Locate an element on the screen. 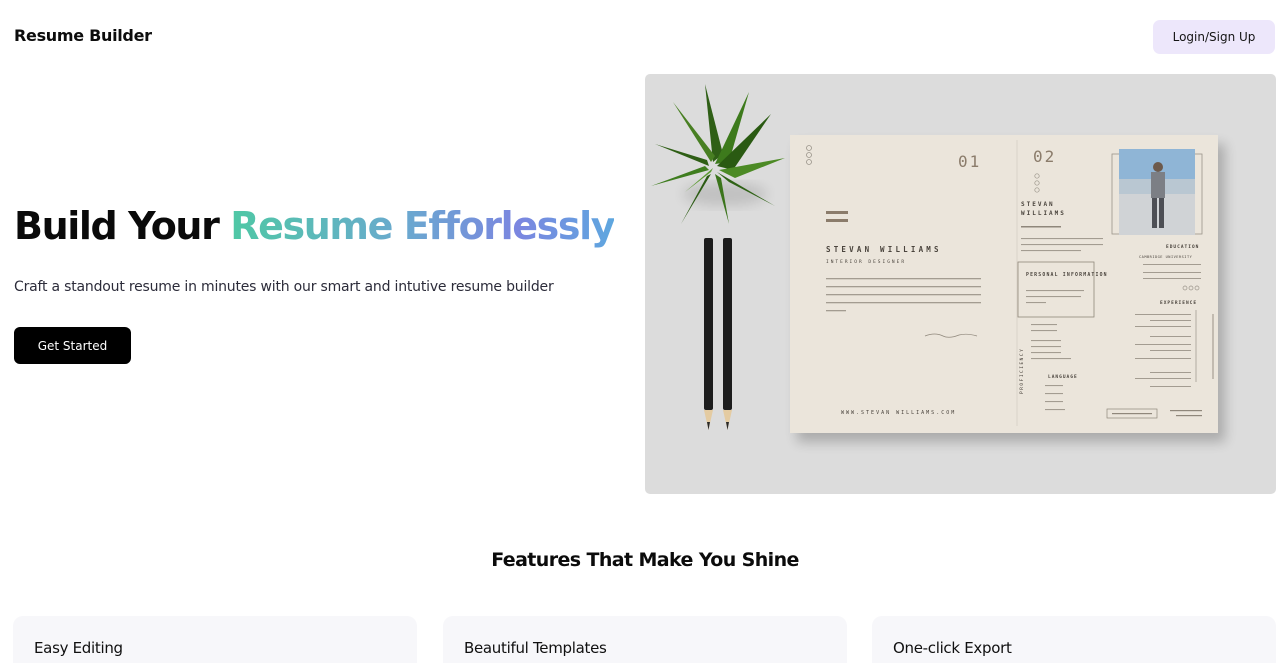  pencils-decor is located at coordinates (718, 334).